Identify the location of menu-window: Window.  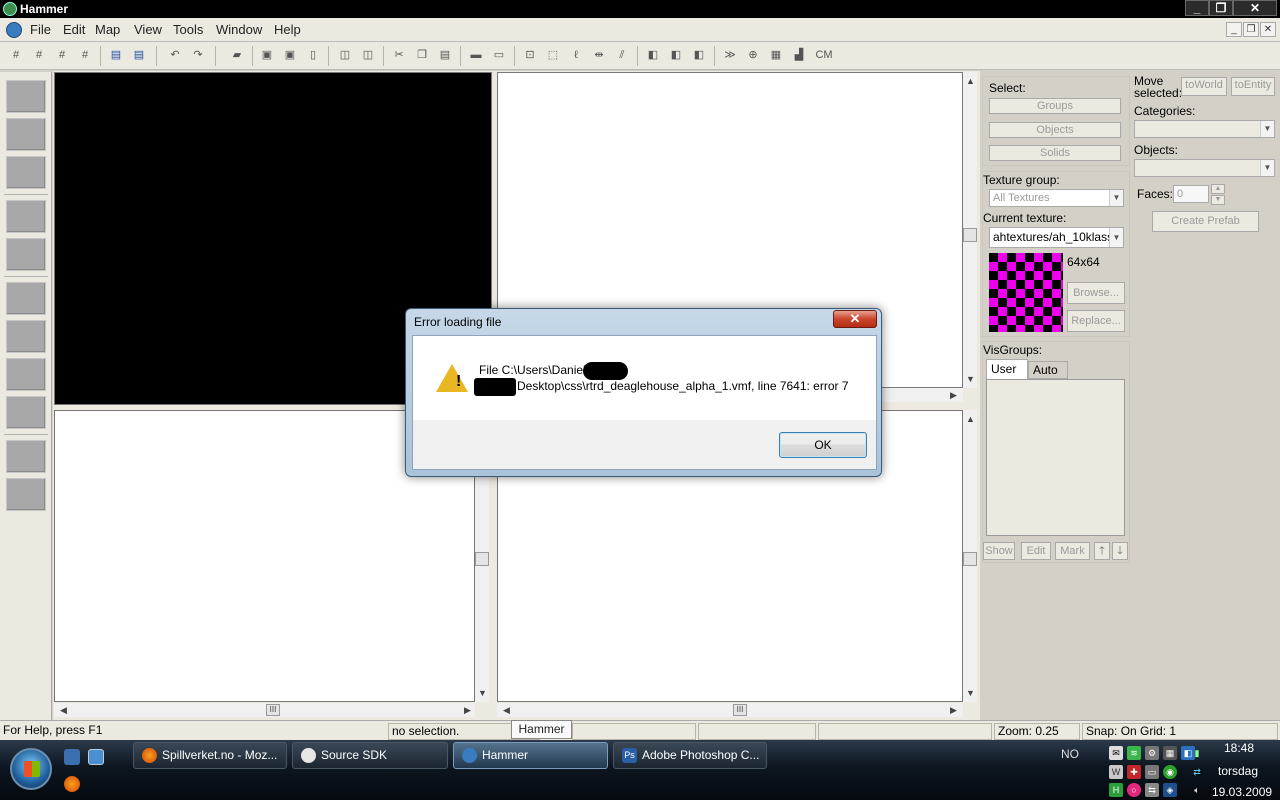
(239, 29).